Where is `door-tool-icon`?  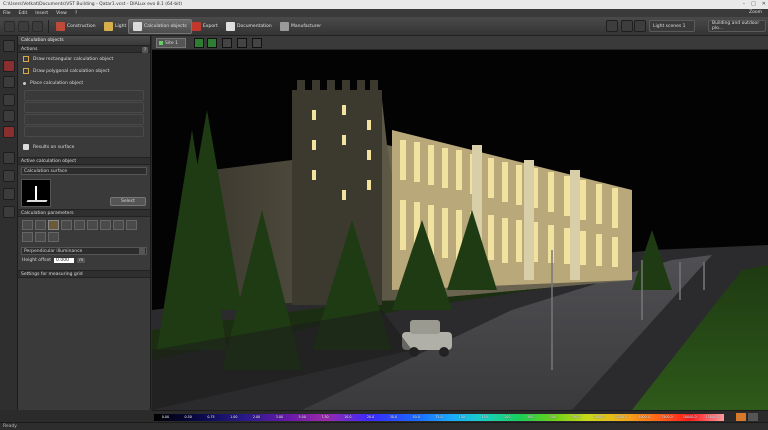
door-tool-icon is located at coordinates (9, 194).